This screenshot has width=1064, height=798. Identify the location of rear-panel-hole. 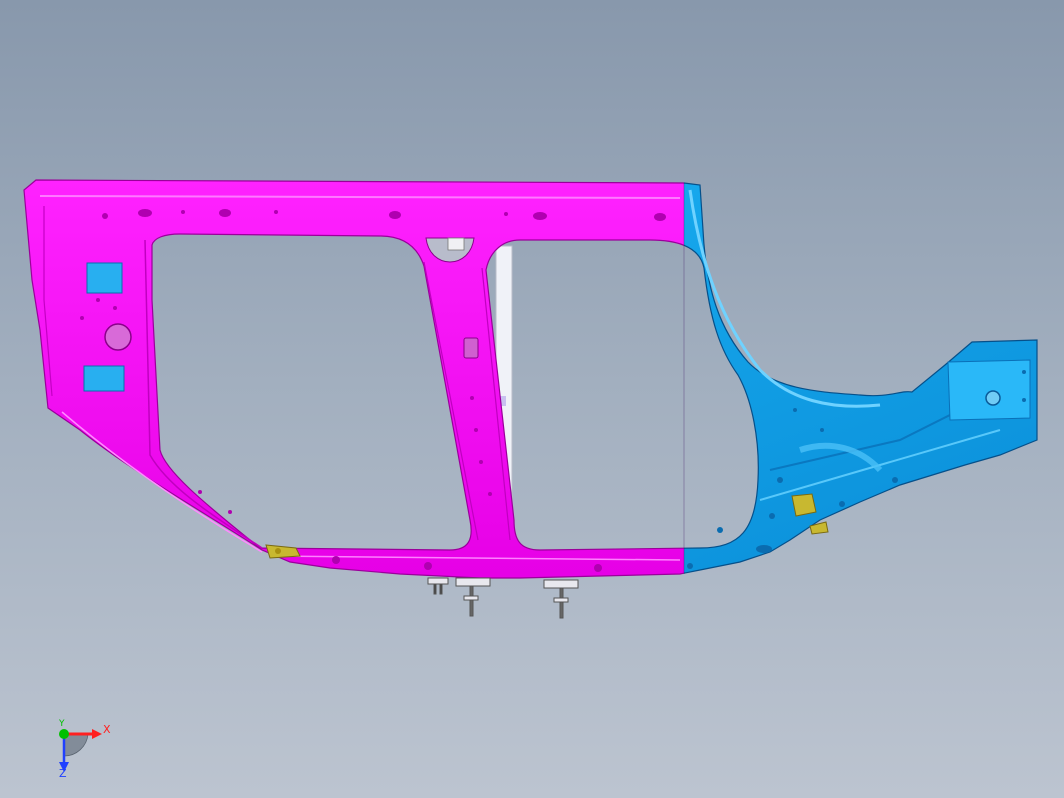
(993, 398).